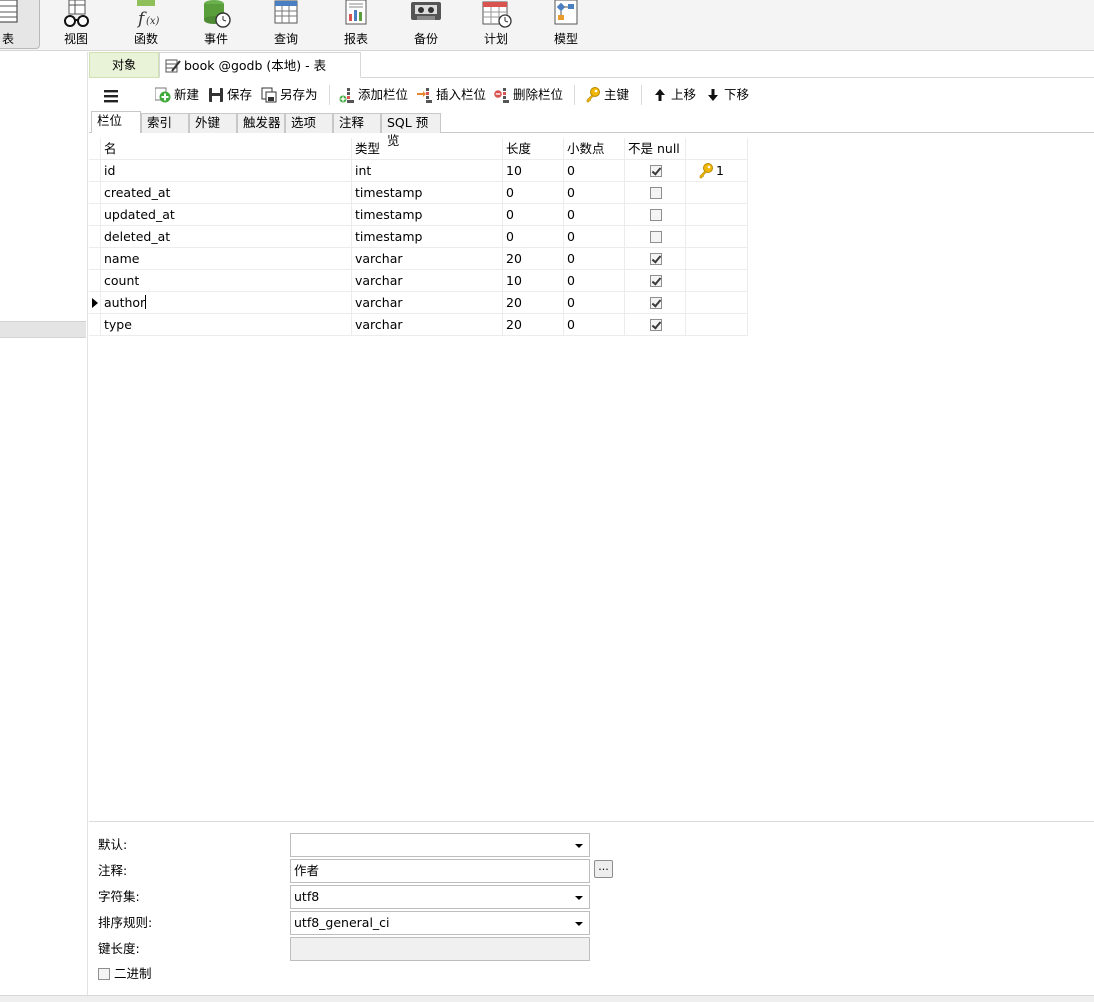  Describe the element at coordinates (76, 24) in the screenshot. I see `ribbon-view-button: 视图` at that location.